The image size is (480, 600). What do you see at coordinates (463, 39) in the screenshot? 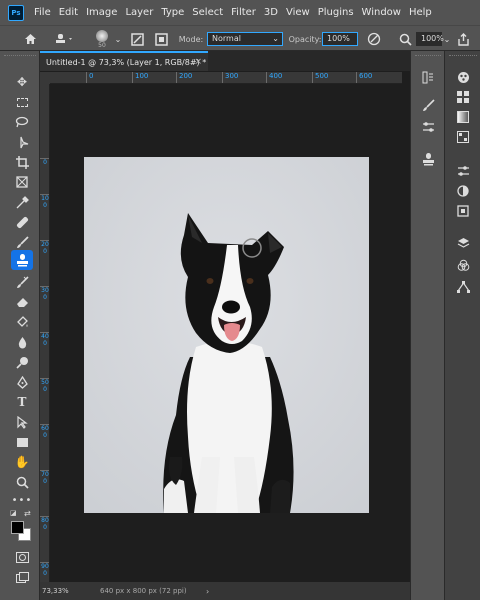
I see `share-icon` at bounding box center [463, 39].